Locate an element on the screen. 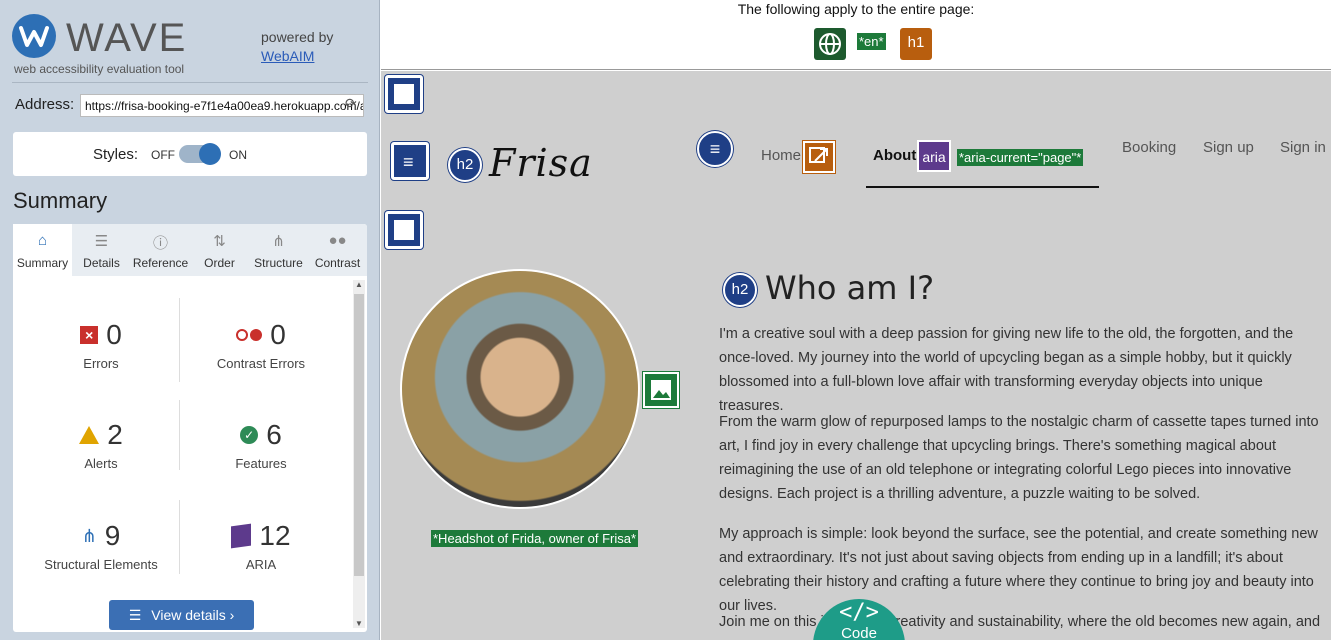  aria-current-tag: *aria-current="page"* is located at coordinates (1020, 157).